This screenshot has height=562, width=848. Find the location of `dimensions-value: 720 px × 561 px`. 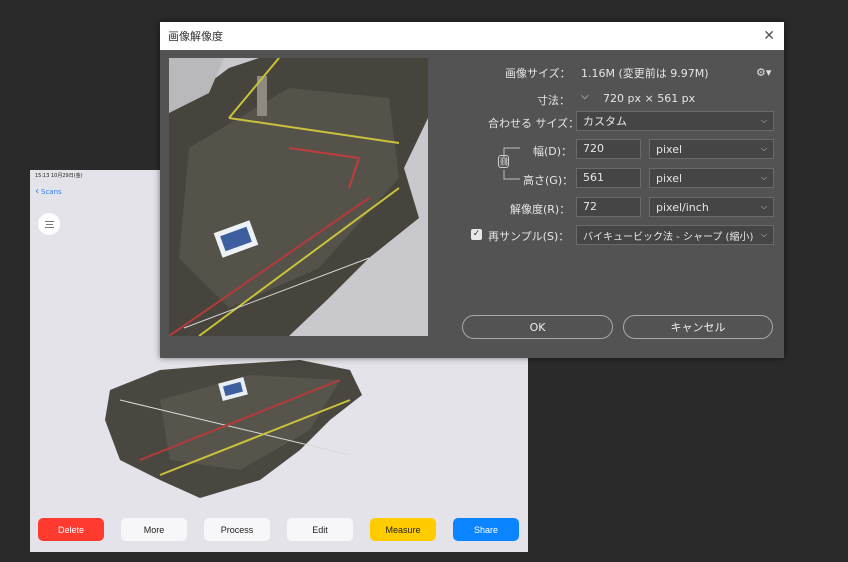

dimensions-value: 720 px × 561 px is located at coordinates (649, 98).